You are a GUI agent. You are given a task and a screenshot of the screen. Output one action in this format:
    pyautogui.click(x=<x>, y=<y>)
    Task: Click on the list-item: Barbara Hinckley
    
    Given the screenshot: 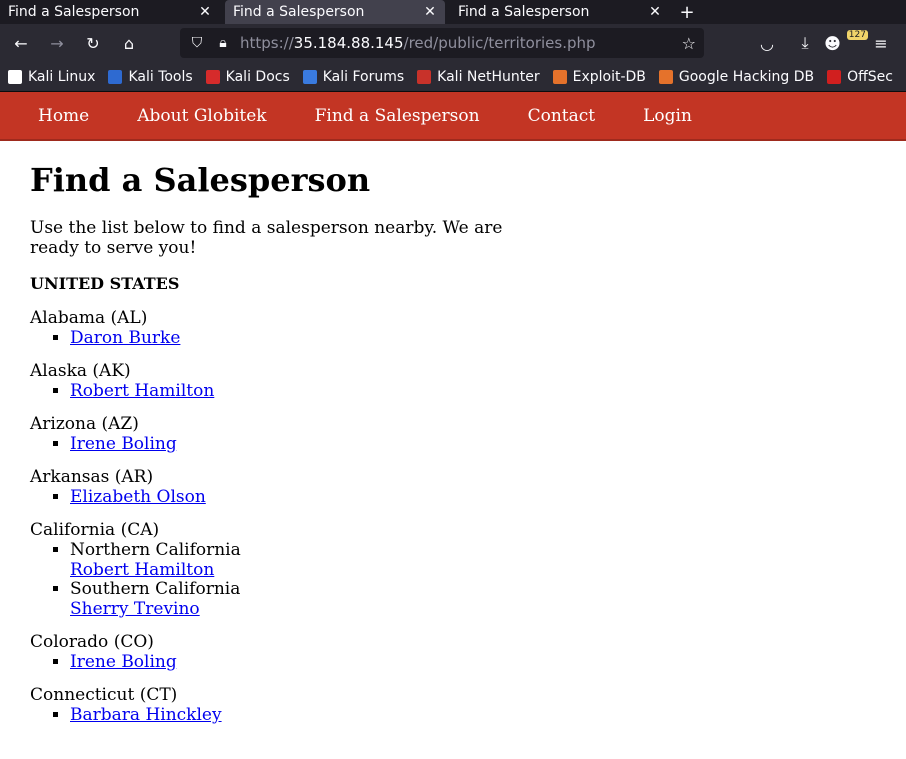 What is the action you would take?
    pyautogui.click(x=473, y=715)
    